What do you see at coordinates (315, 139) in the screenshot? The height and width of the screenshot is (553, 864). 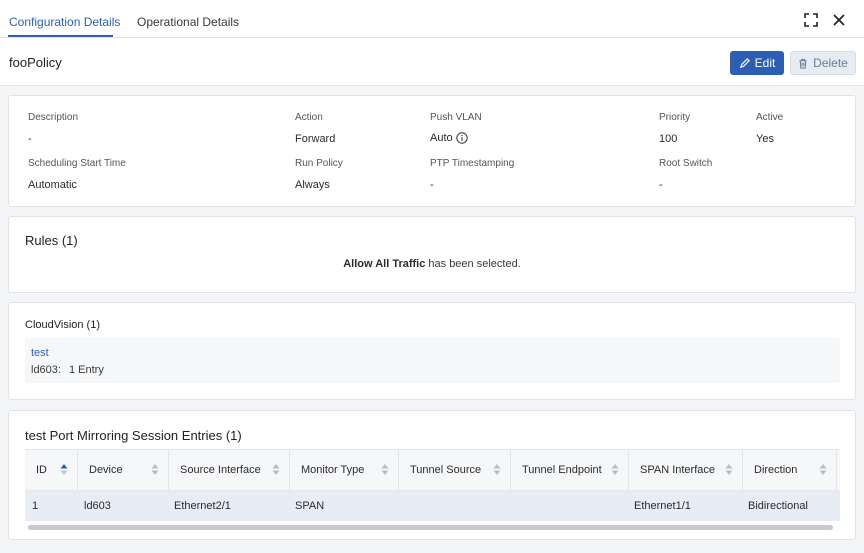 I see `action-value: Forward` at bounding box center [315, 139].